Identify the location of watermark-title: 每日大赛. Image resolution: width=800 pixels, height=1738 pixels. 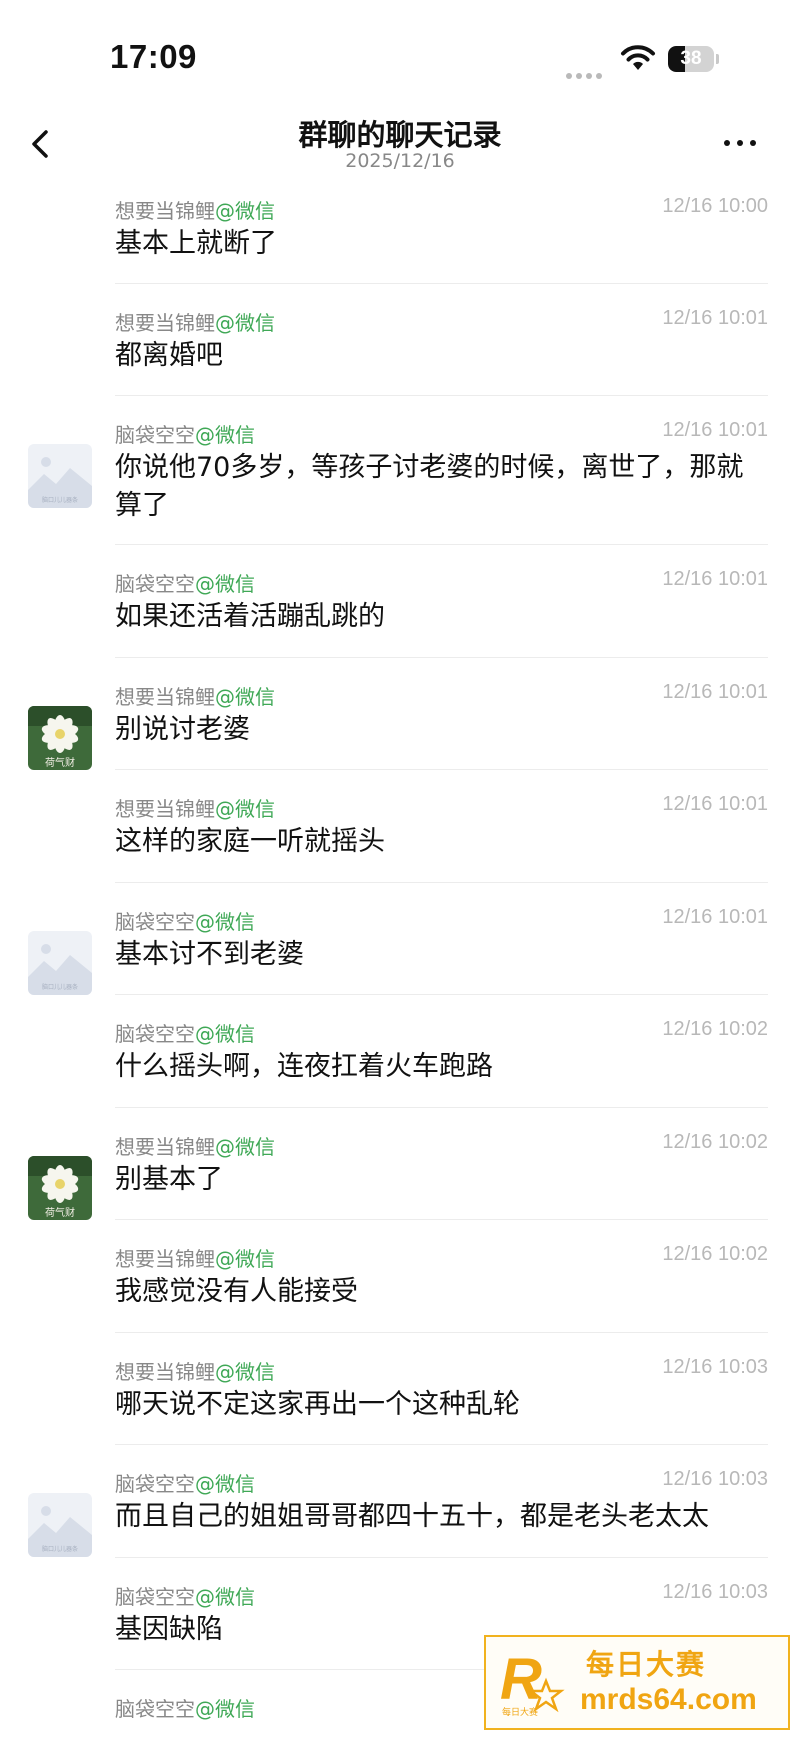
(646, 1664).